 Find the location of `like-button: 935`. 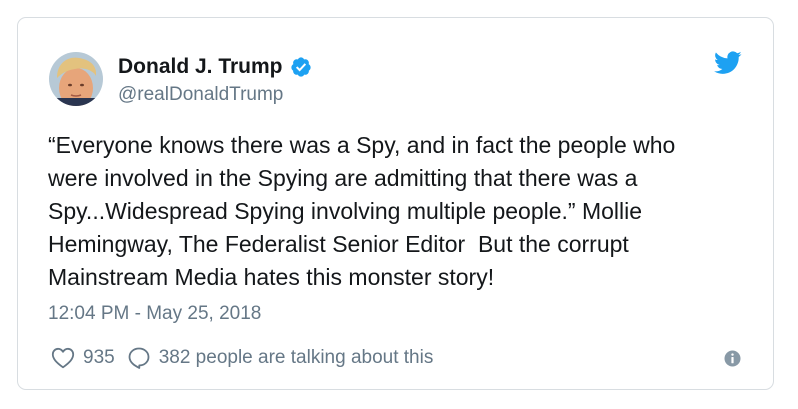

like-button: 935 is located at coordinates (83, 358).